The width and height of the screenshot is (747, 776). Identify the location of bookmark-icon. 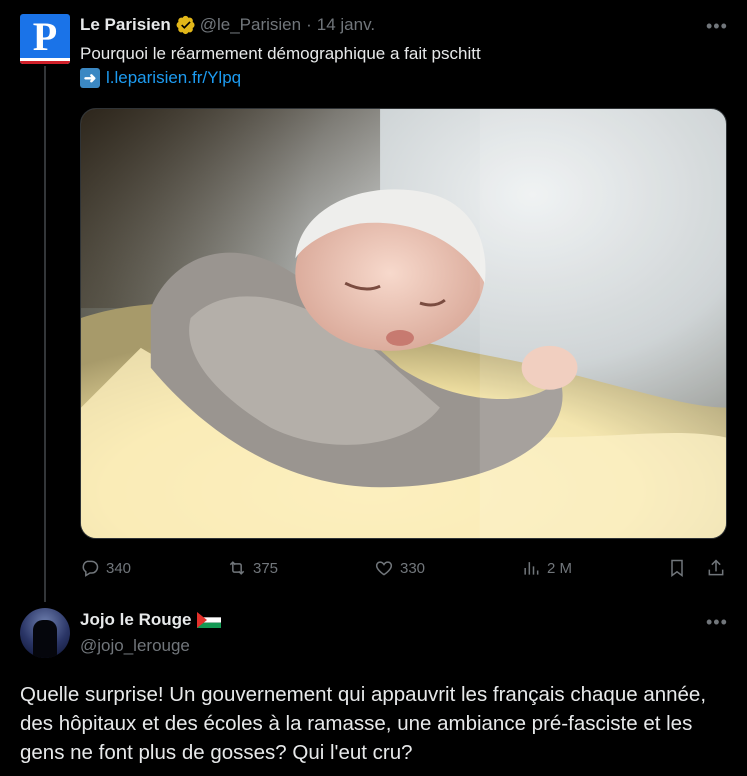
(677, 568).